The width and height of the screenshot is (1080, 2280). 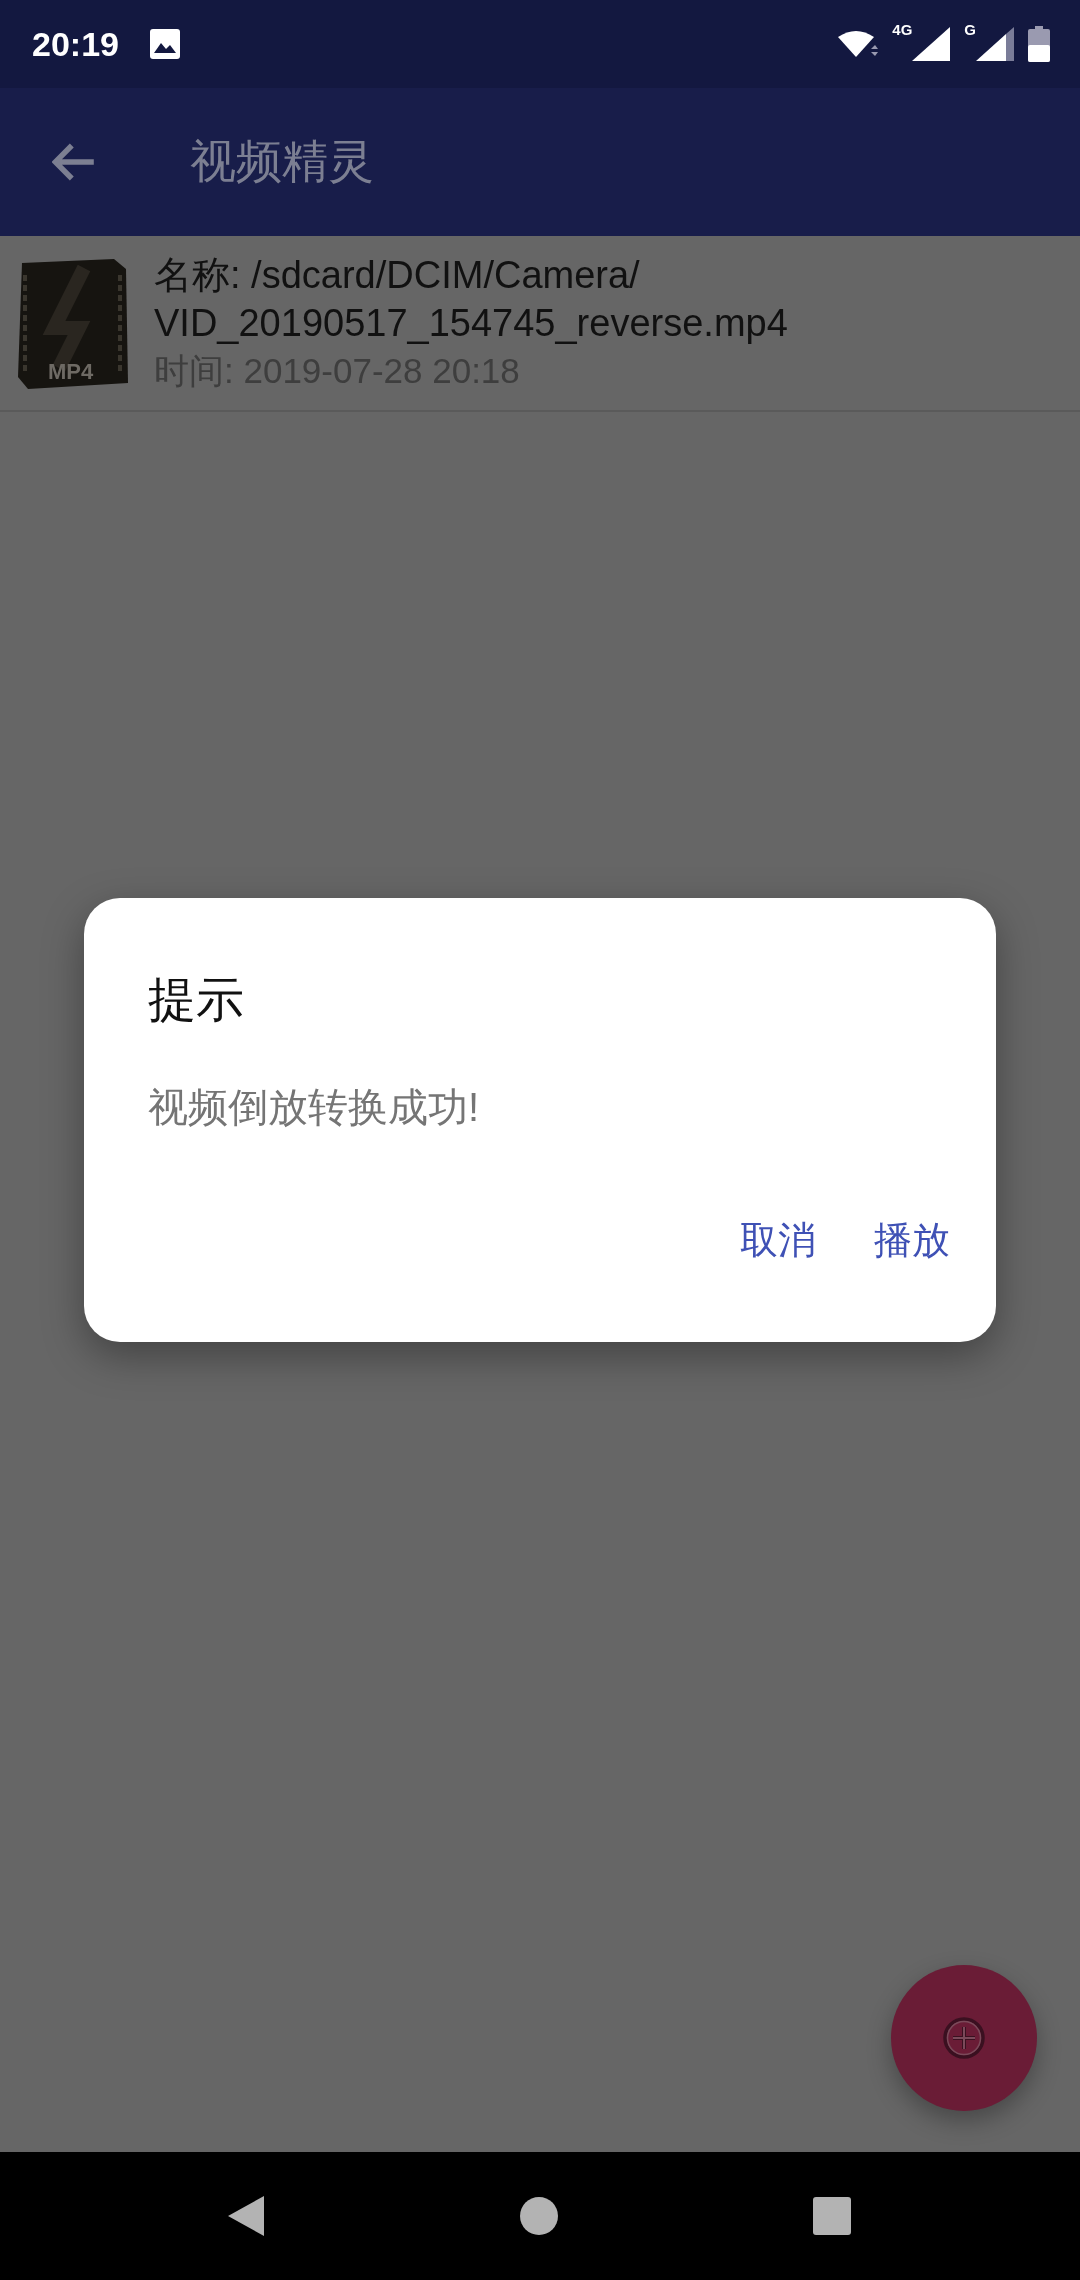 I want to click on network-type-label: 4G, so click(x=902, y=29).